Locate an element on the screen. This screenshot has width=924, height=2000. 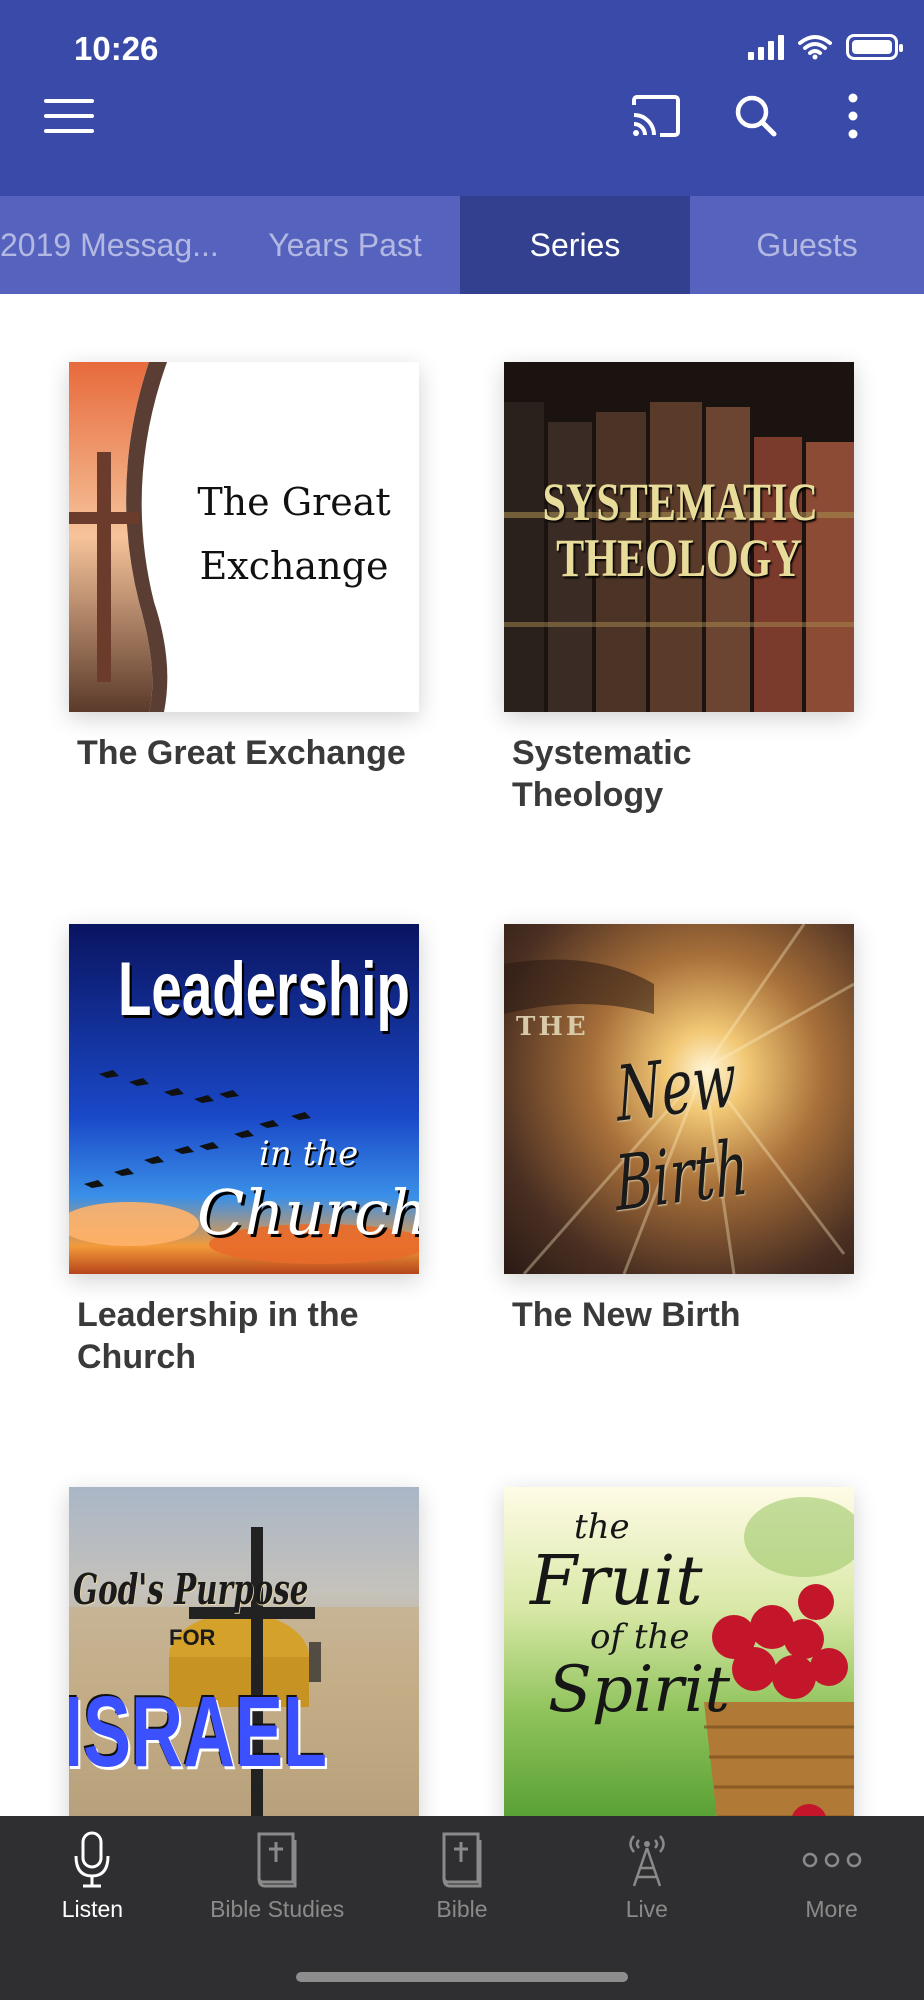
series-card: God's Purpose FOR ISRAEL is located at coordinates (244, 1651).